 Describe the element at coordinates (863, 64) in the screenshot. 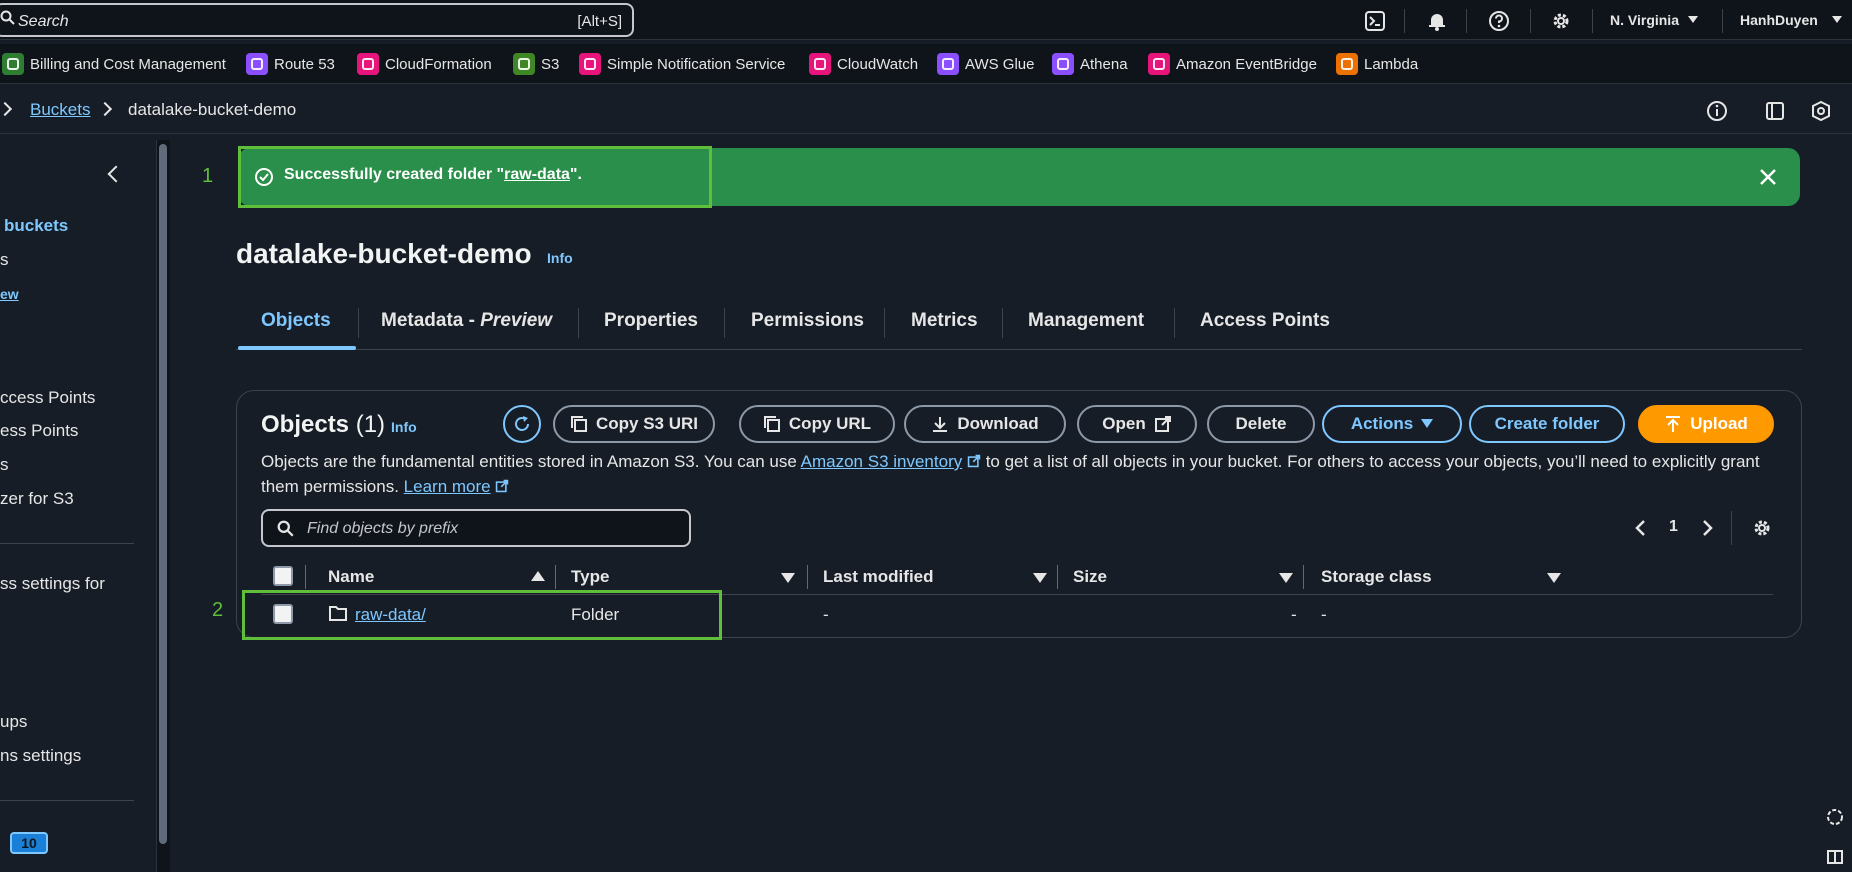

I see `favorite-cloudwatch: CloudWatch` at that location.